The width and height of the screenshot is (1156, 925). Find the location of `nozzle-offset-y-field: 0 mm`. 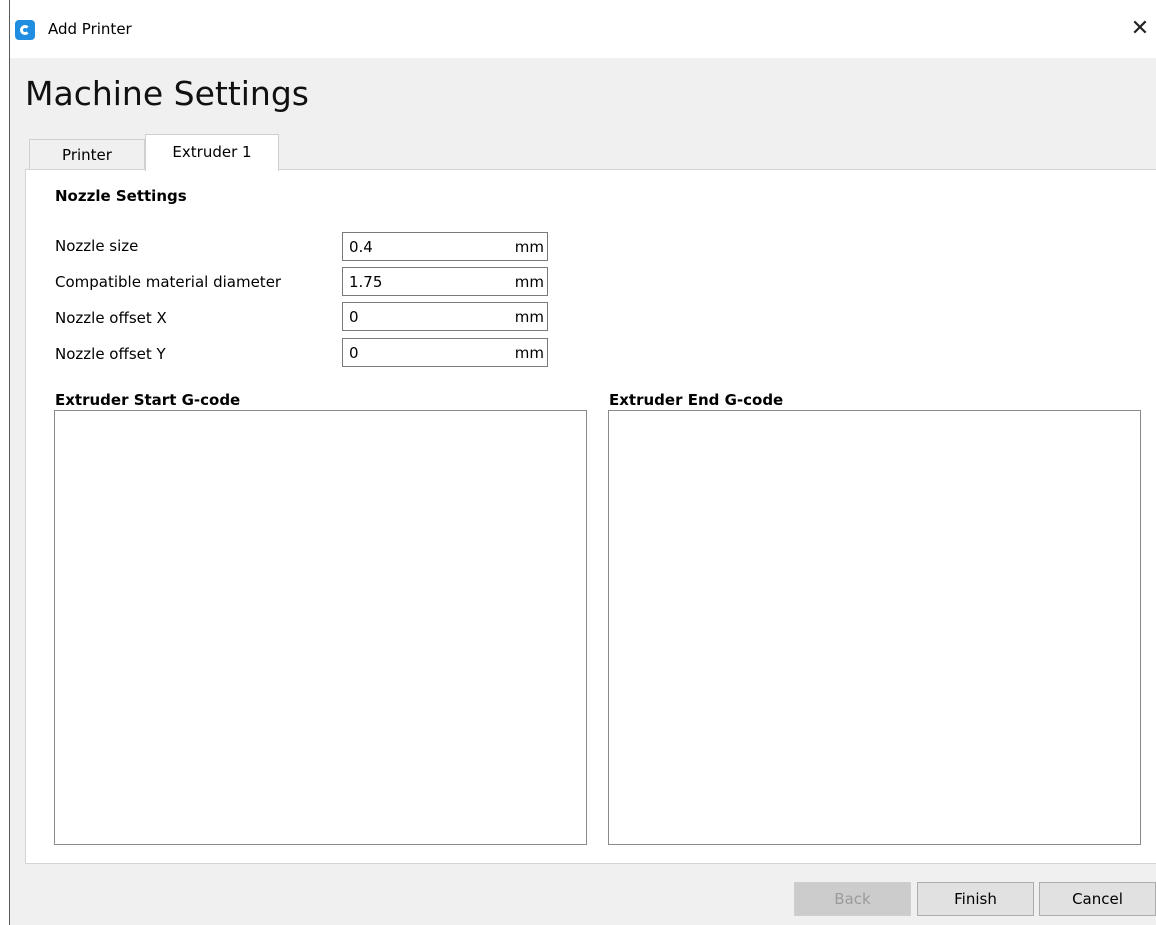

nozzle-offset-y-field: 0 mm is located at coordinates (445, 352).